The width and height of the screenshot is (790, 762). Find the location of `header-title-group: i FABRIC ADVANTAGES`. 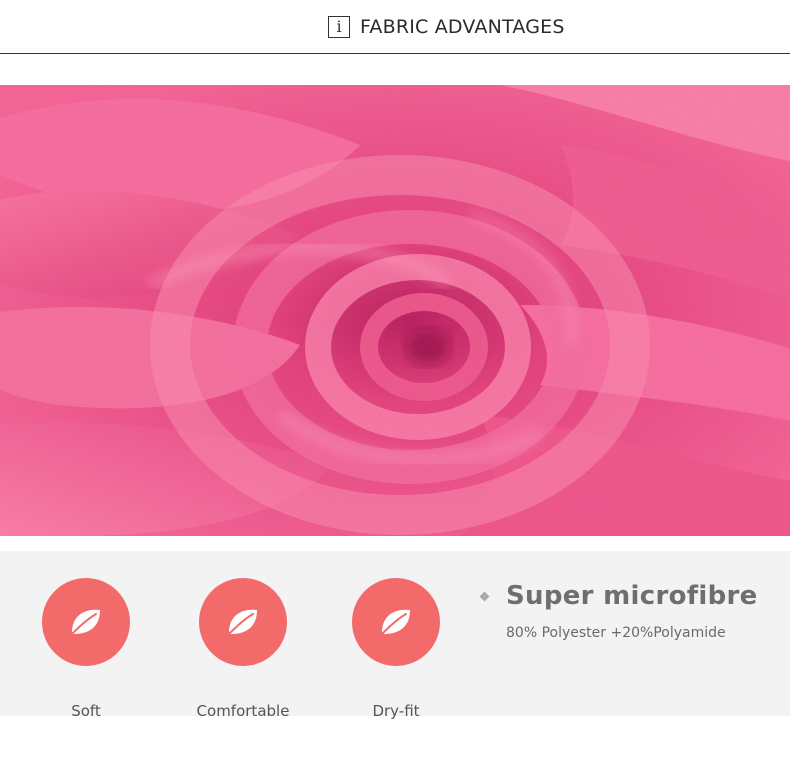

header-title-group: i FABRIC ADVANTAGES is located at coordinates (446, 27).